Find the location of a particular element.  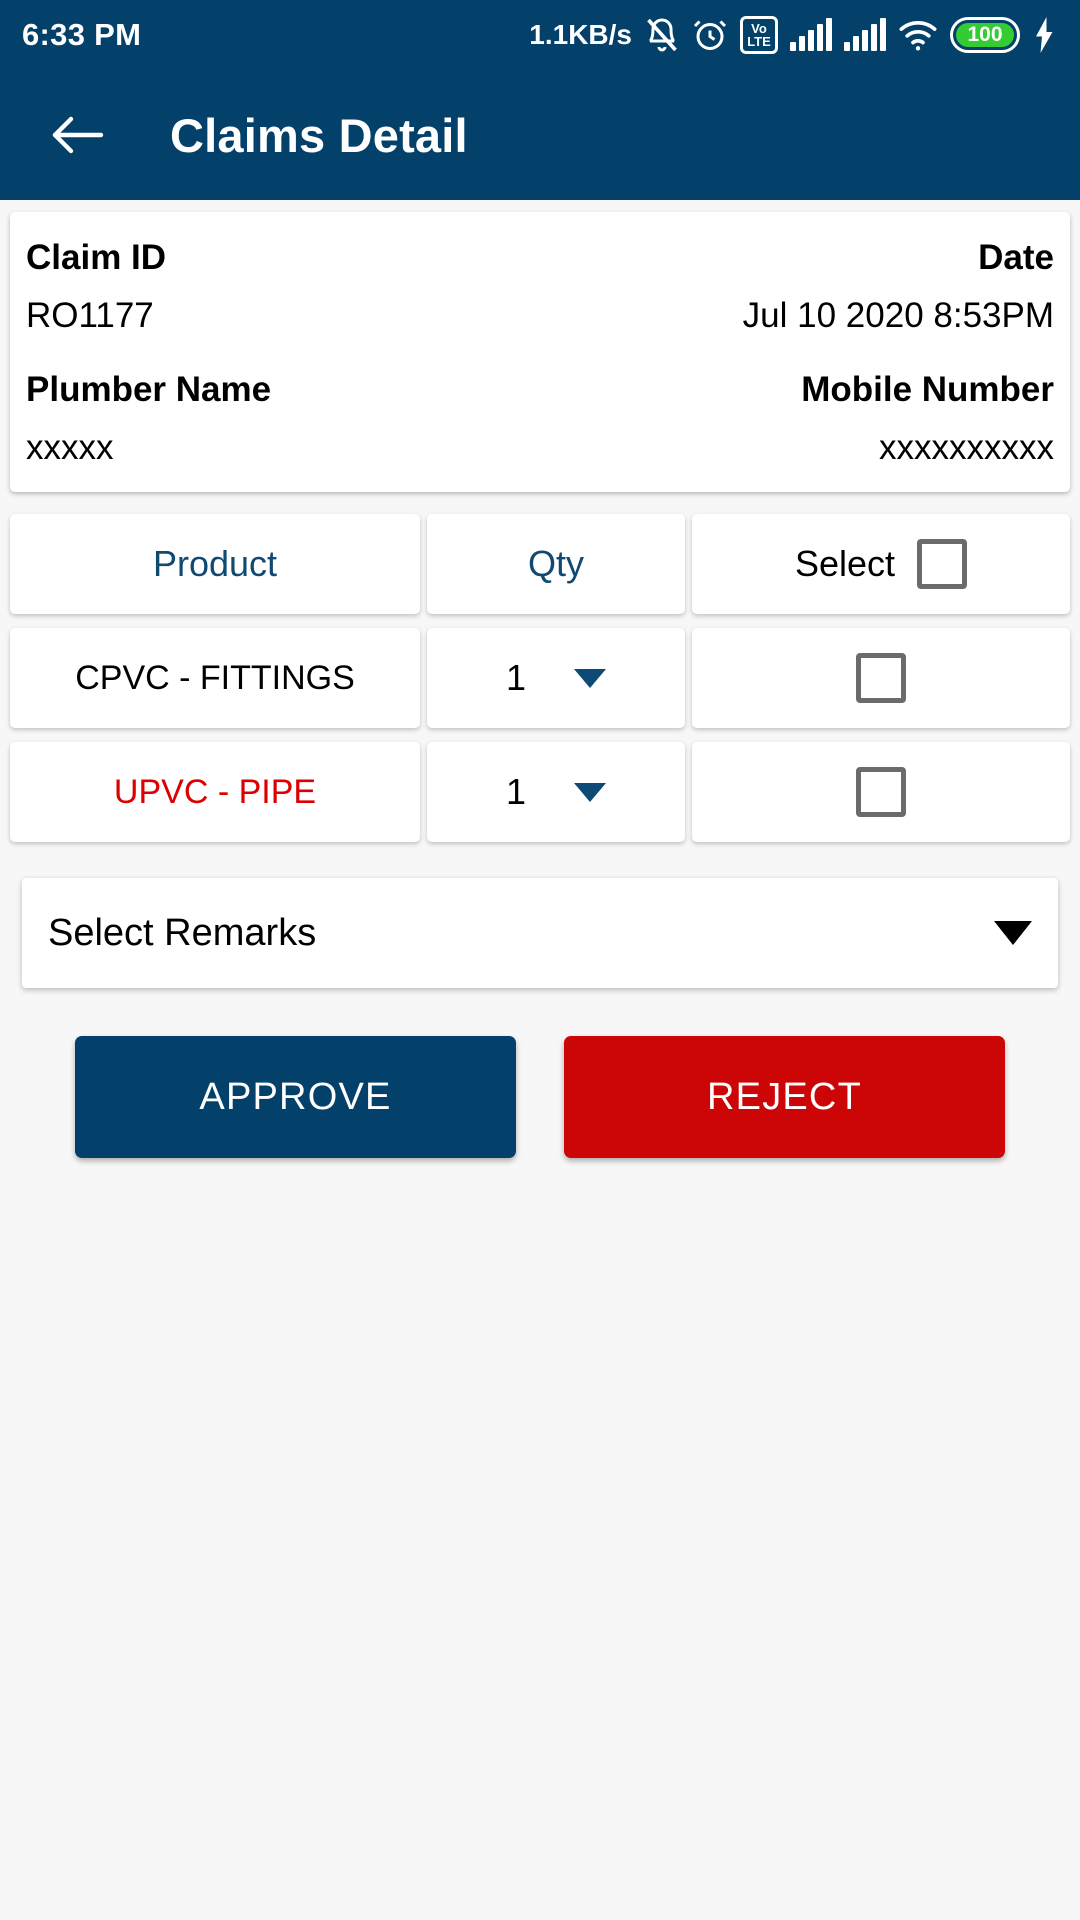

remarks-dropdown: Select Remarks is located at coordinates (540, 933).